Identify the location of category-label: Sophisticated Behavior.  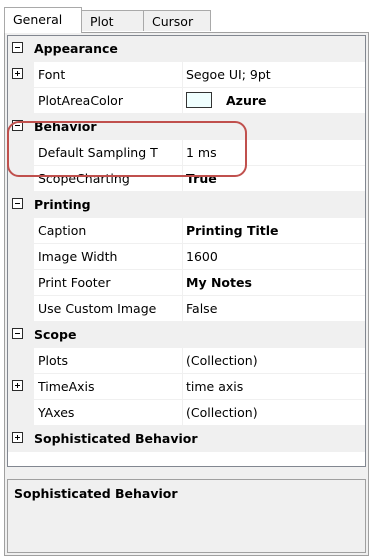
(116, 438).